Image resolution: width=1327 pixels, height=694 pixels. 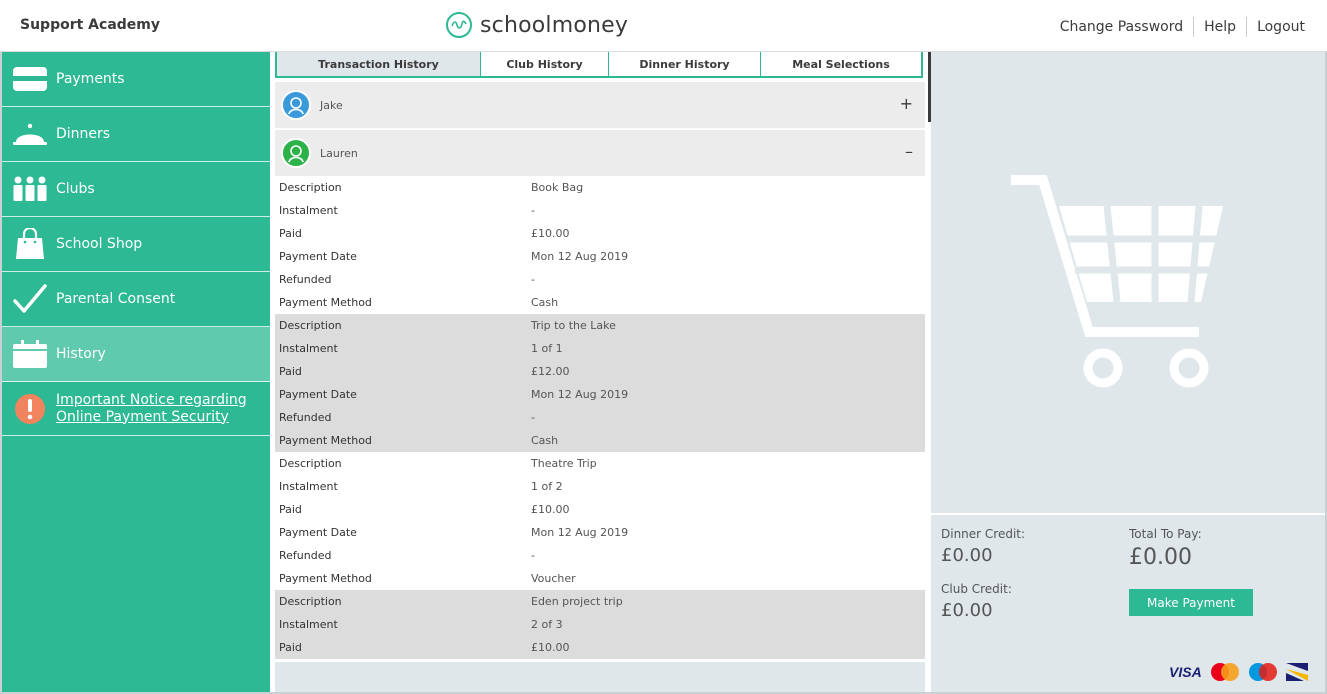 What do you see at coordinates (296, 153) in the screenshot?
I see `avatar-lauren` at bounding box center [296, 153].